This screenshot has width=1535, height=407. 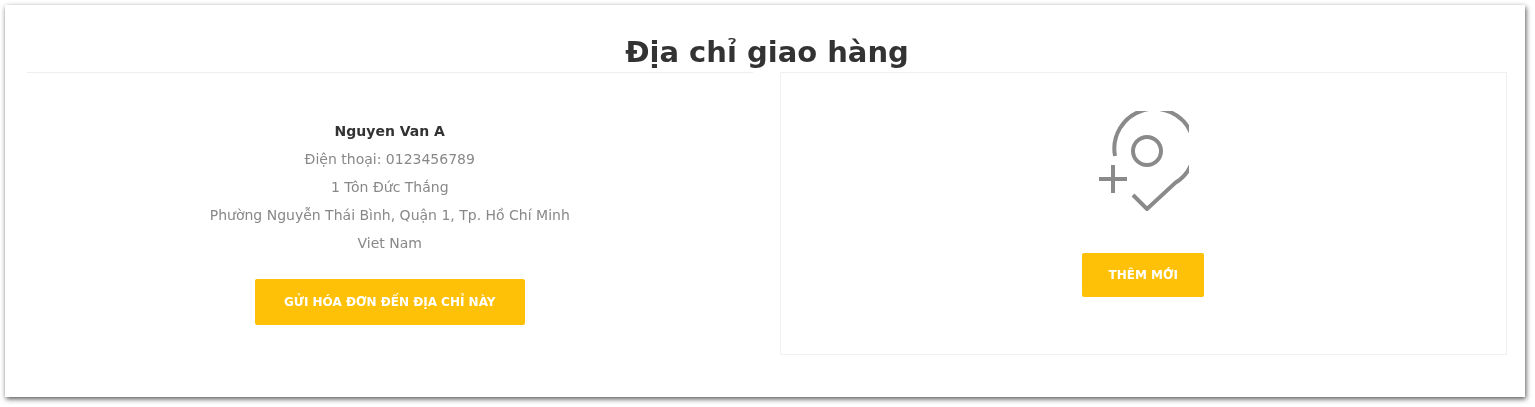 I want to click on address-line: Viet Nam, so click(x=389, y=243).